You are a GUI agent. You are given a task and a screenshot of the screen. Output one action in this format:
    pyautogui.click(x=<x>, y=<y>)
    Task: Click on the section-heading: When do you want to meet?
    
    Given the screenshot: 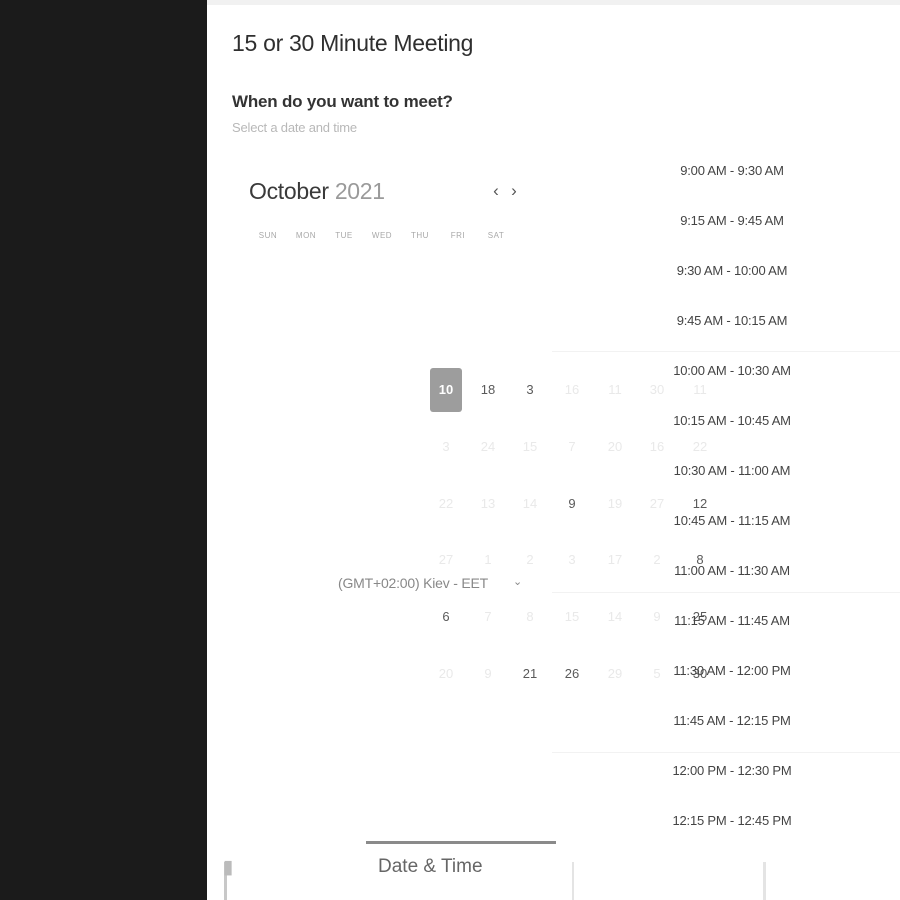 What is the action you would take?
    pyautogui.click(x=342, y=101)
    